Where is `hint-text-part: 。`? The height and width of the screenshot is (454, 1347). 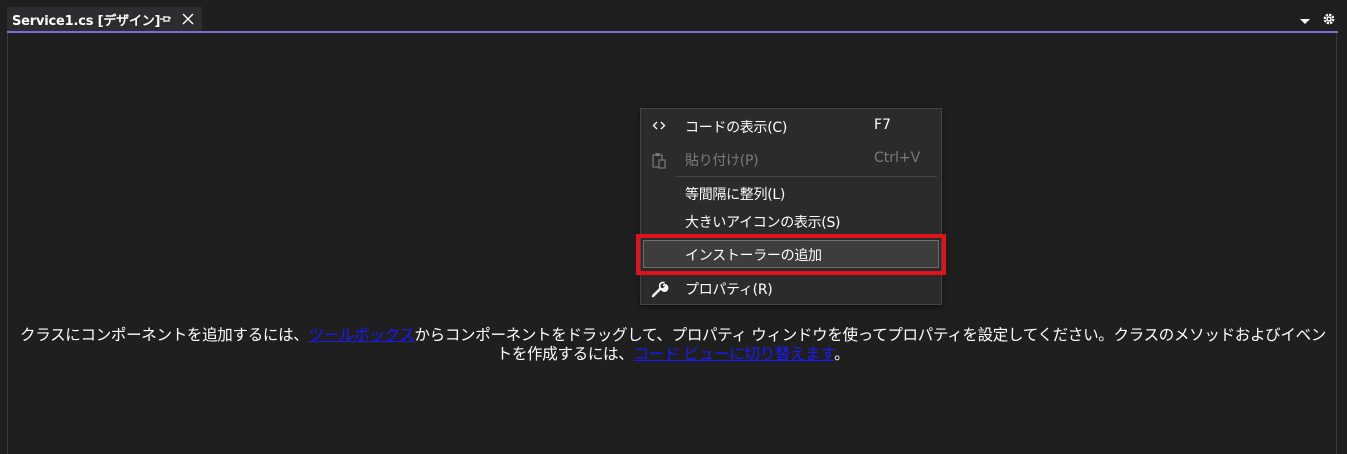 hint-text-part: 。 is located at coordinates (842, 354).